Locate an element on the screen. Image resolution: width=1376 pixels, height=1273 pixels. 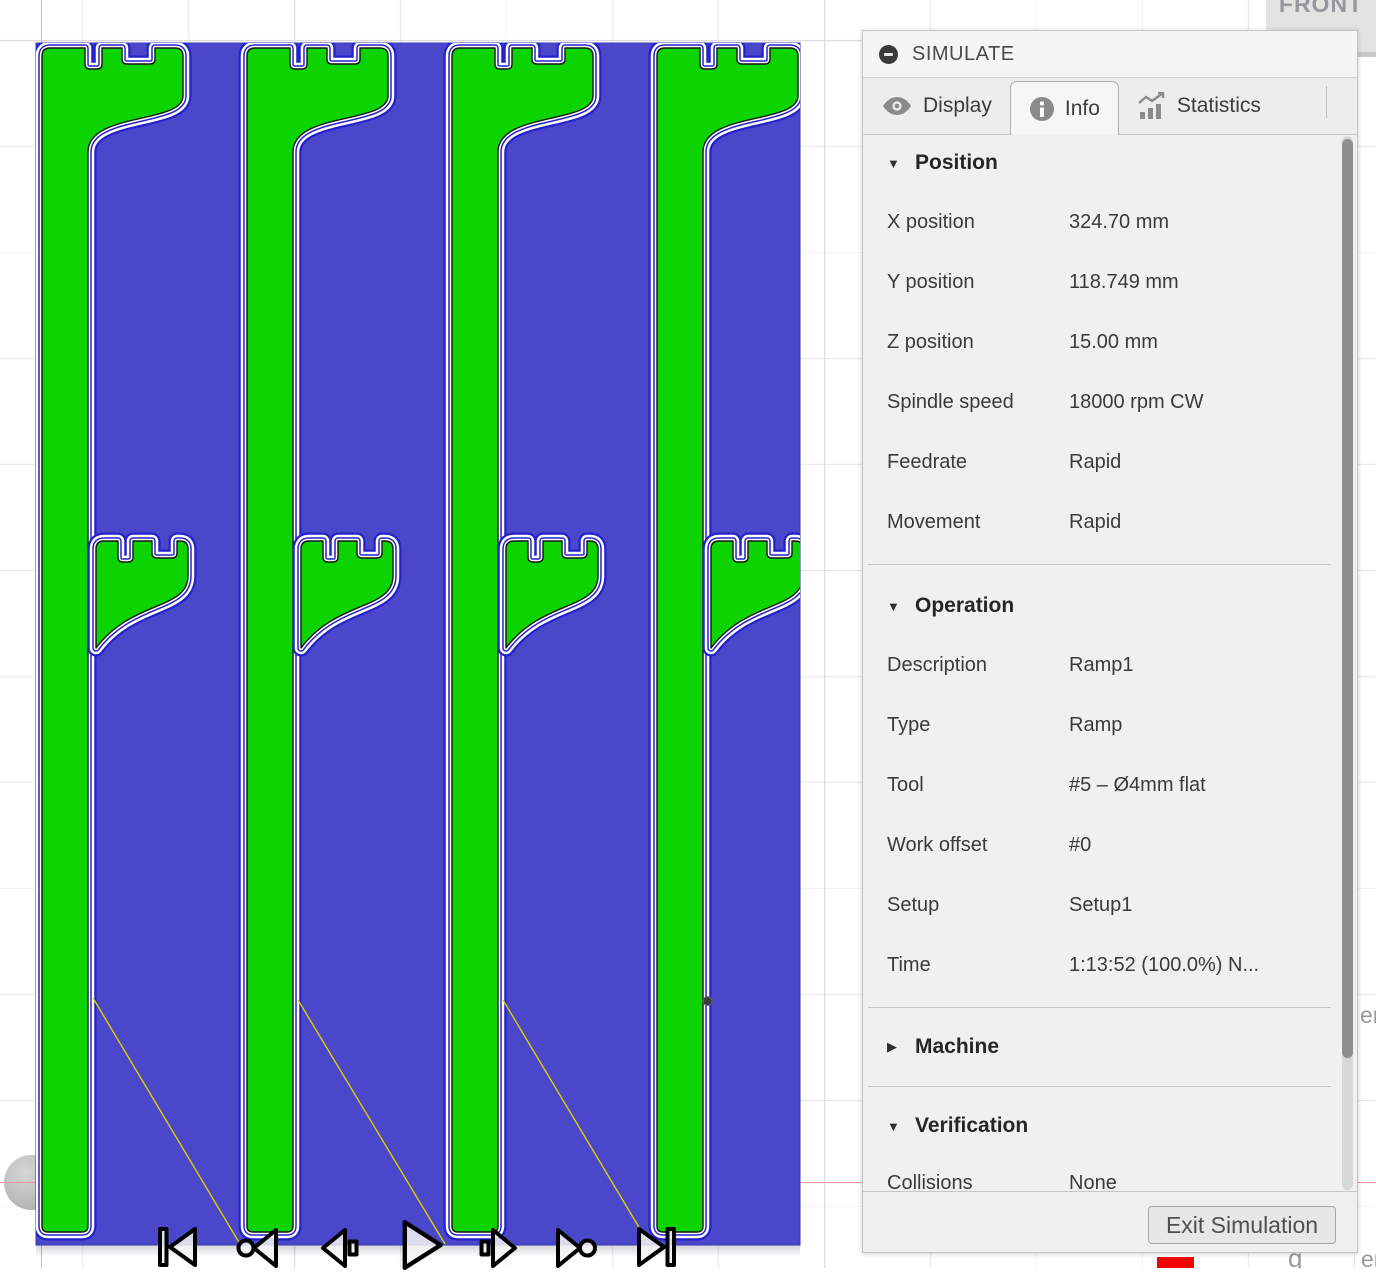
row-label: Description is located at coordinates (937, 664).